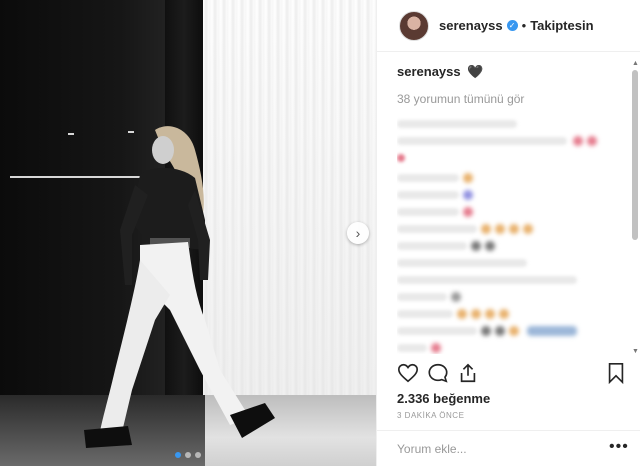 Image resolution: width=640 pixels, height=466 pixels. I want to click on carousel-next-button: ›, so click(358, 233).